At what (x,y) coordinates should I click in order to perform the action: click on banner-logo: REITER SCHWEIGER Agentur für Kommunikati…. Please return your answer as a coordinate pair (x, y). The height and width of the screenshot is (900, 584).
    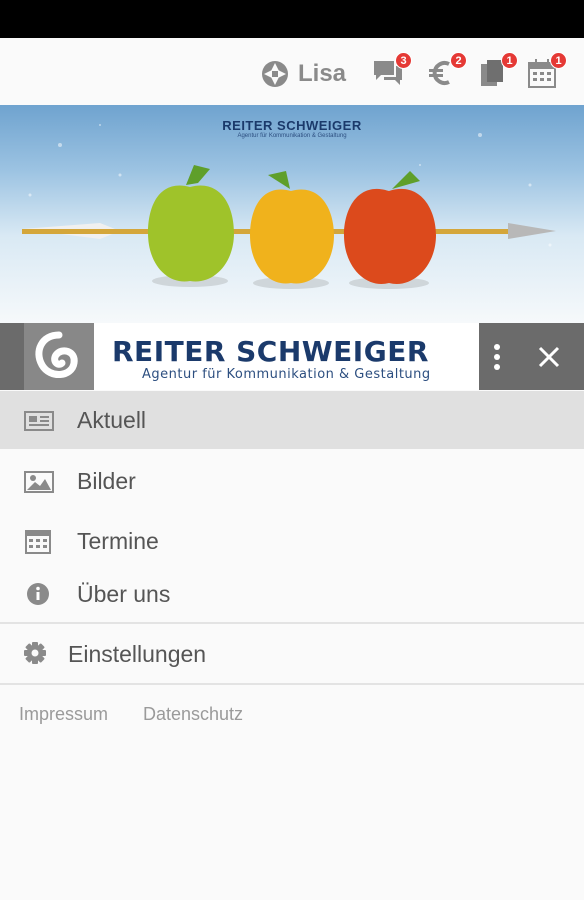
    Looking at the image, I should click on (292, 128).